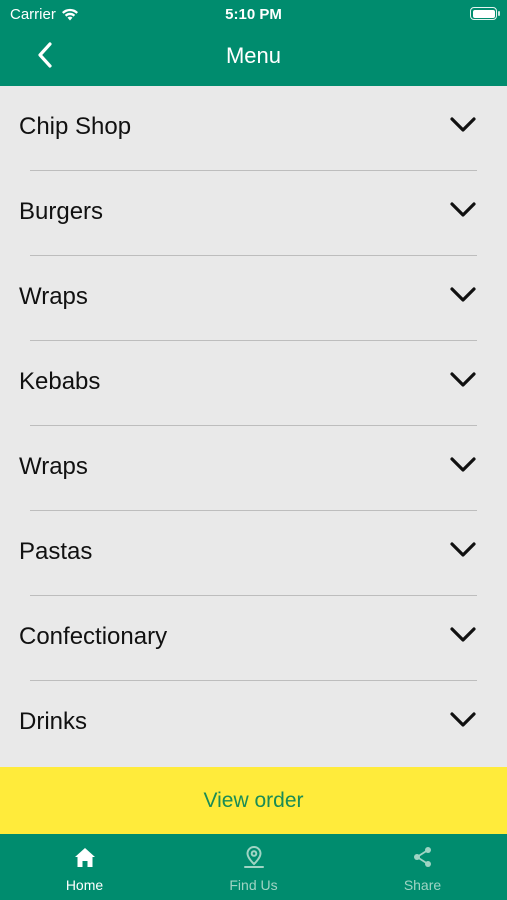 This screenshot has width=507, height=900. What do you see at coordinates (84, 885) in the screenshot?
I see `tab-home-label: Home` at bounding box center [84, 885].